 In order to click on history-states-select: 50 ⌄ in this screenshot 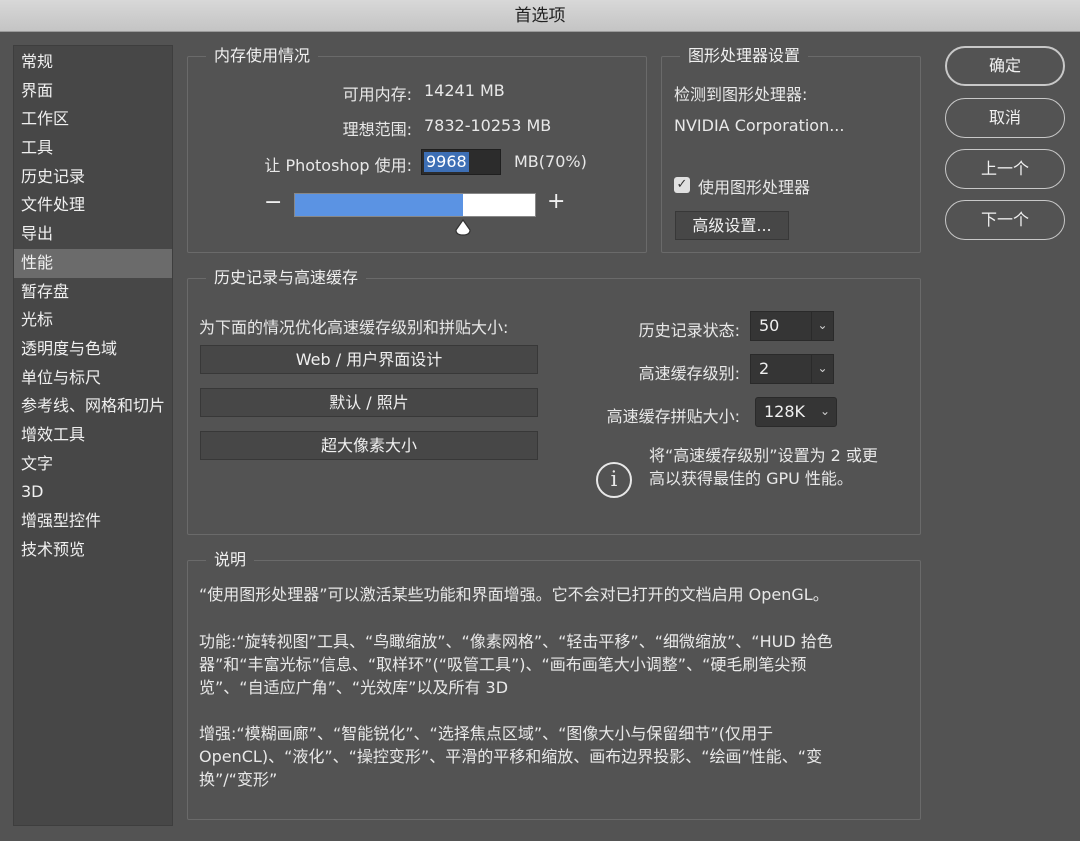, I will do `click(792, 326)`.